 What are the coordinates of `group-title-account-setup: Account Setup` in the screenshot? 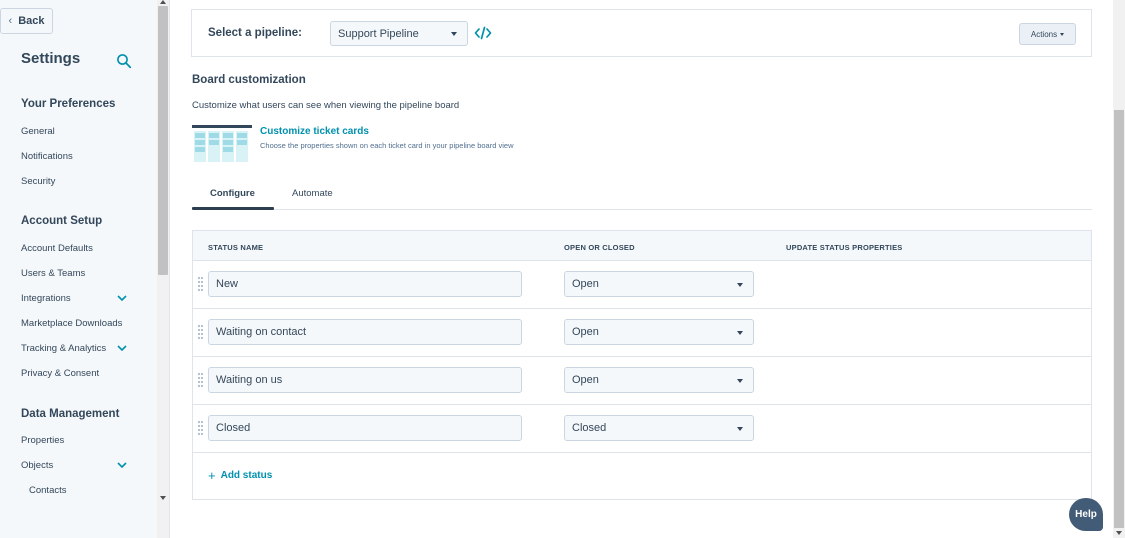 It's located at (62, 221).